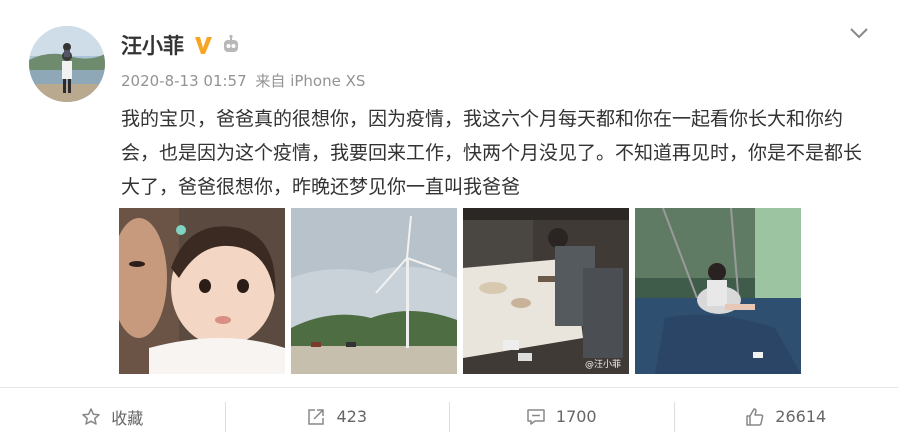  Describe the element at coordinates (328, 81) in the screenshot. I see `device-name: iPhone XS` at that location.